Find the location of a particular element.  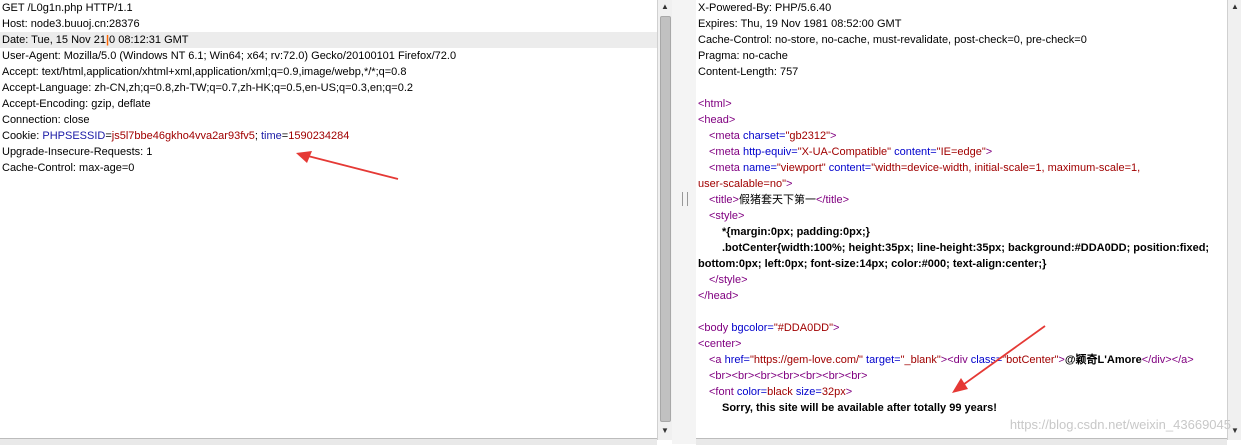

cookie-name-time: time is located at coordinates (271, 136).